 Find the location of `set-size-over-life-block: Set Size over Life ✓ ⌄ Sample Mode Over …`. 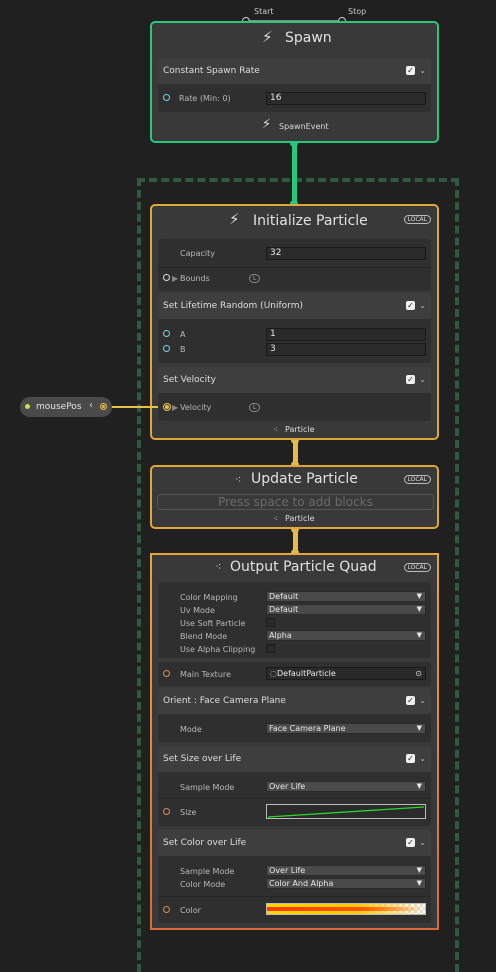

set-size-over-life-block: Set Size over Life ✓ ⌄ Sample Mode Over … is located at coordinates (294, 786).